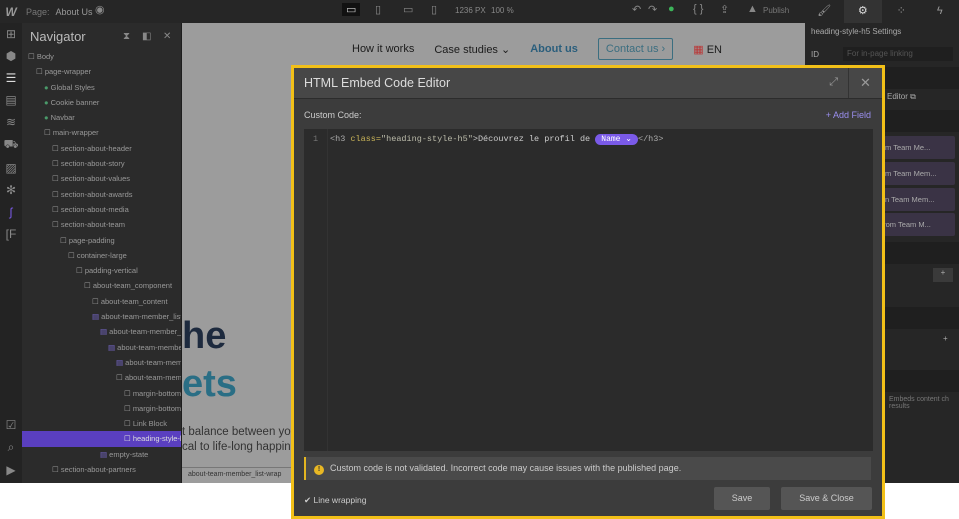 This screenshot has width=959, height=519. Describe the element at coordinates (141, 317) in the screenshot. I see `navigator-item-label: about-team-member_list` at that location.